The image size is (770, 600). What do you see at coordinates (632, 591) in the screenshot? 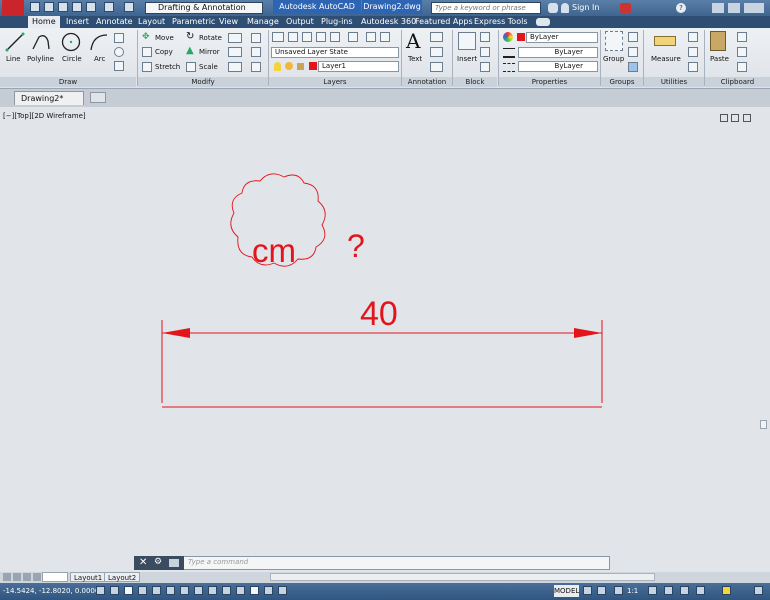
I see `annotation-scale: 1:1` at bounding box center [632, 591].